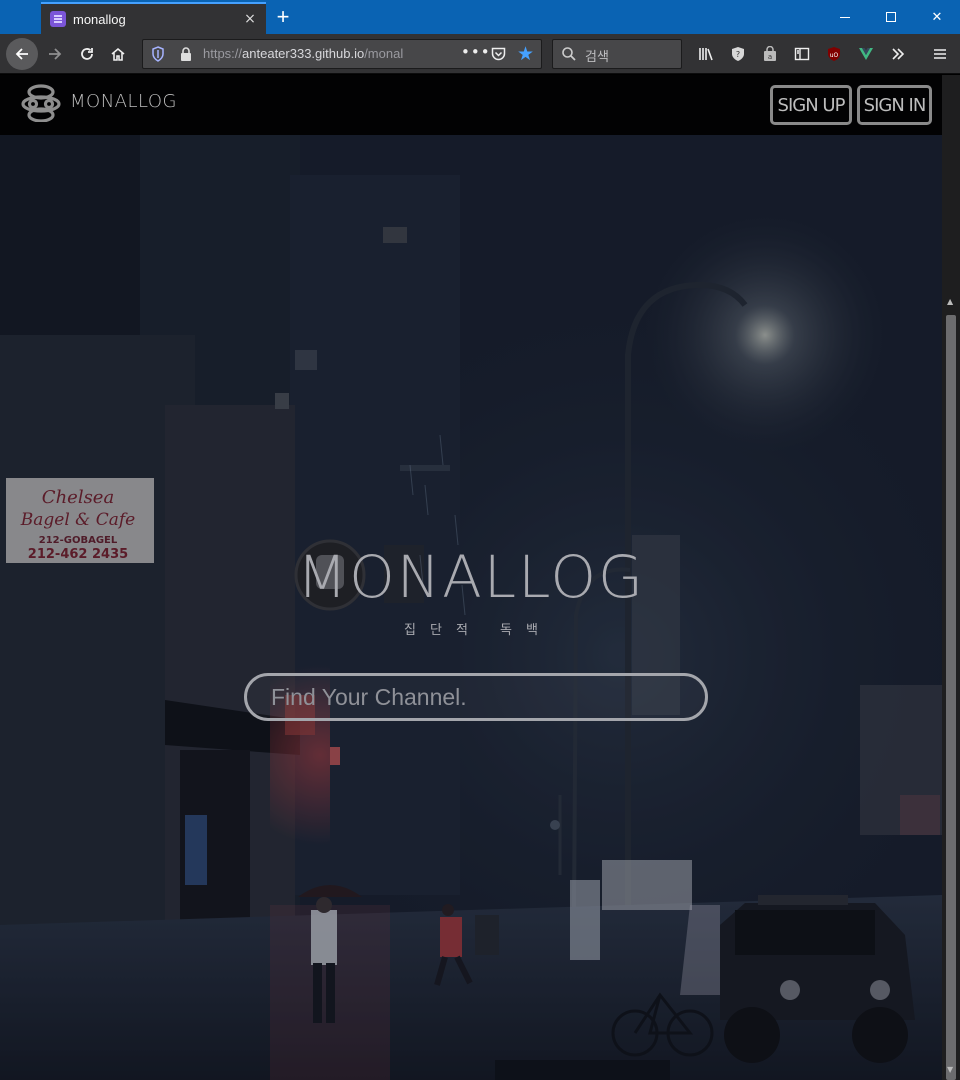 Image resolution: width=960 pixels, height=1080 pixels. I want to click on overflow-menu-icon, so click(898, 54).